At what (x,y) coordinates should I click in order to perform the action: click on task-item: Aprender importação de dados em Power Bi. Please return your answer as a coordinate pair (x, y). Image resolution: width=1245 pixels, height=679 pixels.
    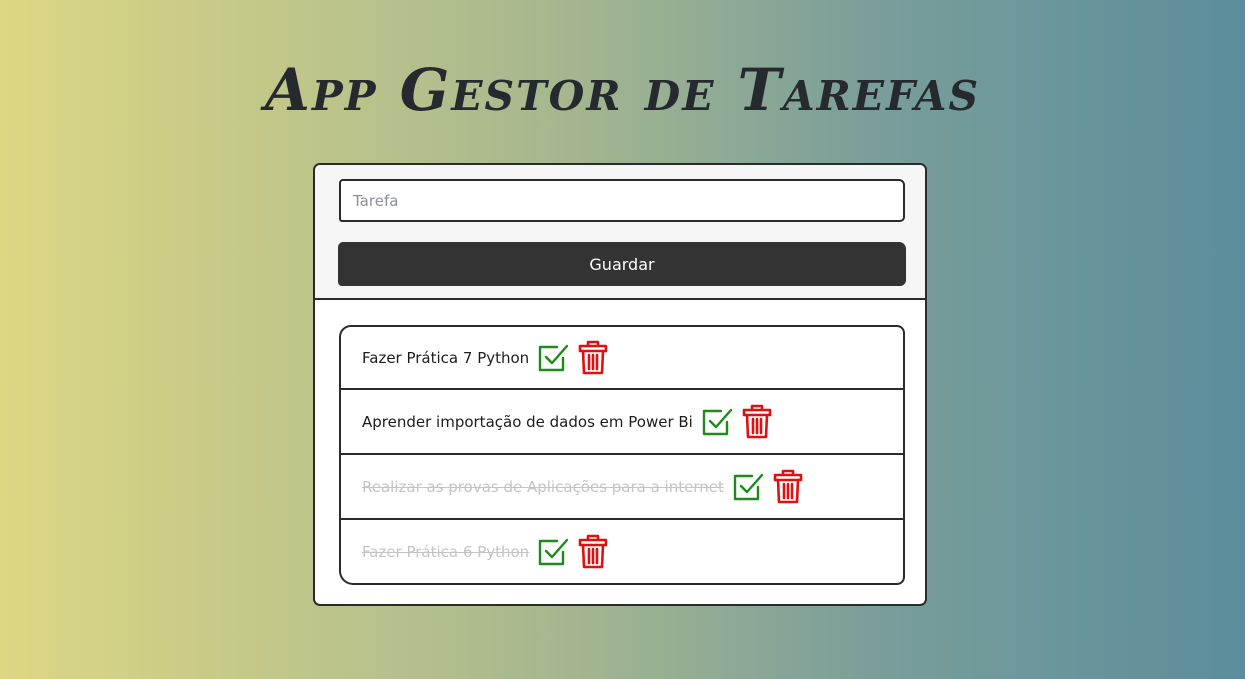
    Looking at the image, I should click on (622, 422).